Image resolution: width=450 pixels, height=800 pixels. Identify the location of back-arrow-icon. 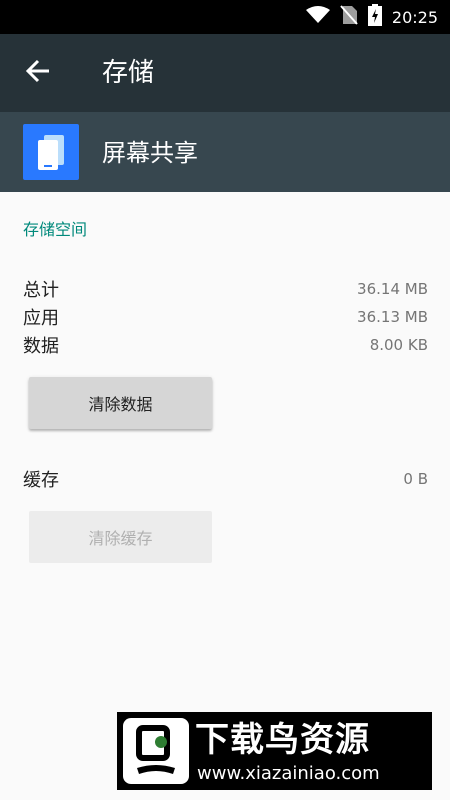
(38, 73).